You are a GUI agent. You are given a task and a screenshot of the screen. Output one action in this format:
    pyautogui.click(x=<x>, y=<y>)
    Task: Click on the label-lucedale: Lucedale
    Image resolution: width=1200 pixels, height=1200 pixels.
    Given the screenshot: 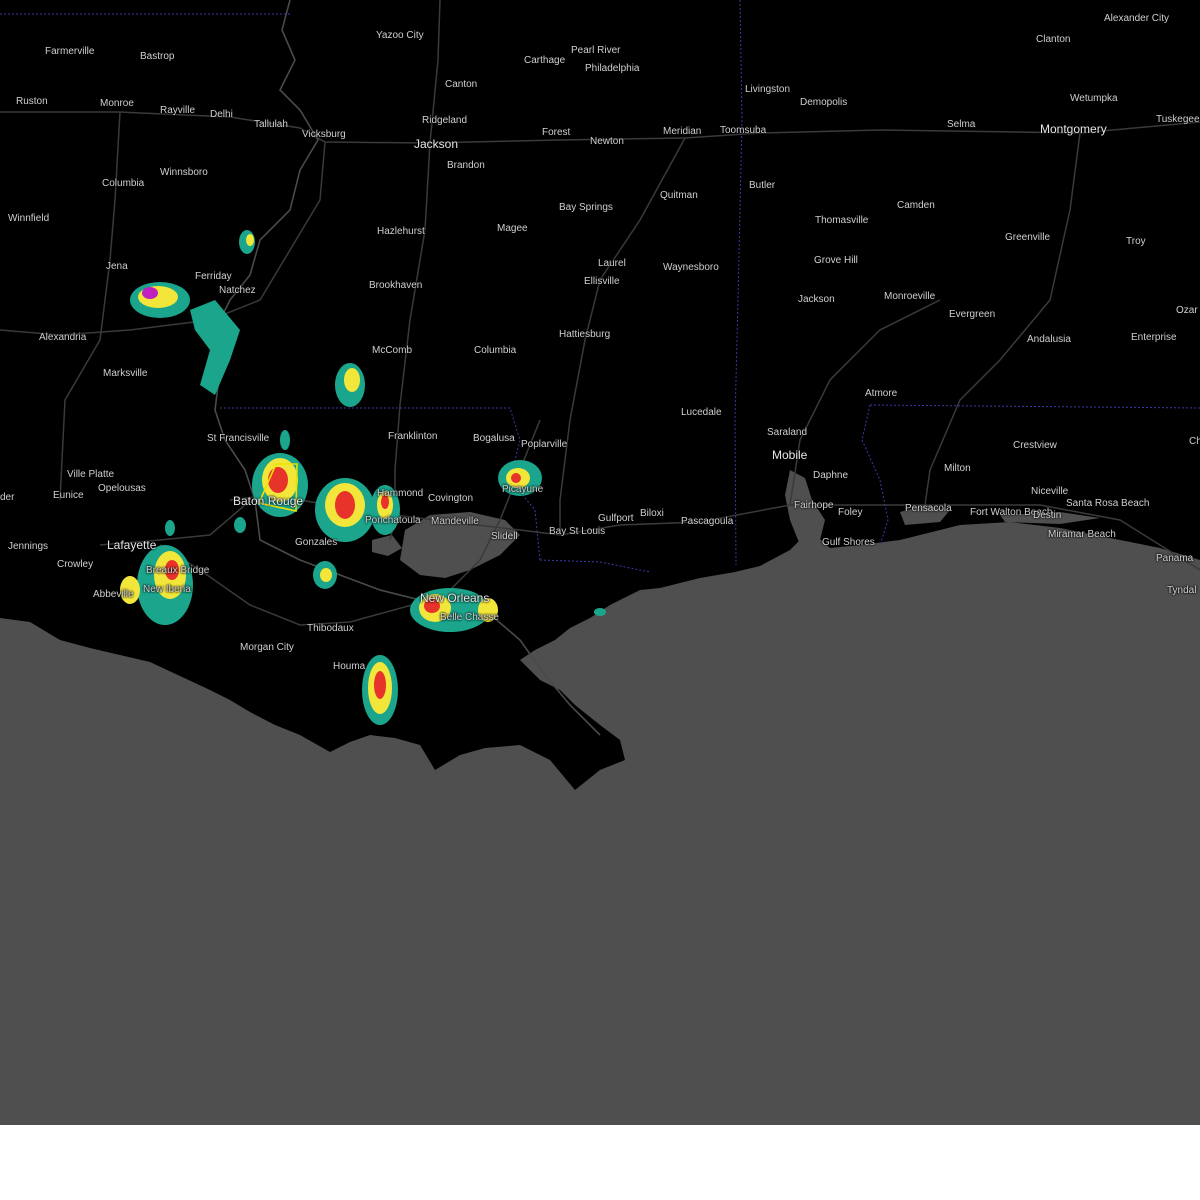 What is the action you would take?
    pyautogui.click(x=701, y=412)
    